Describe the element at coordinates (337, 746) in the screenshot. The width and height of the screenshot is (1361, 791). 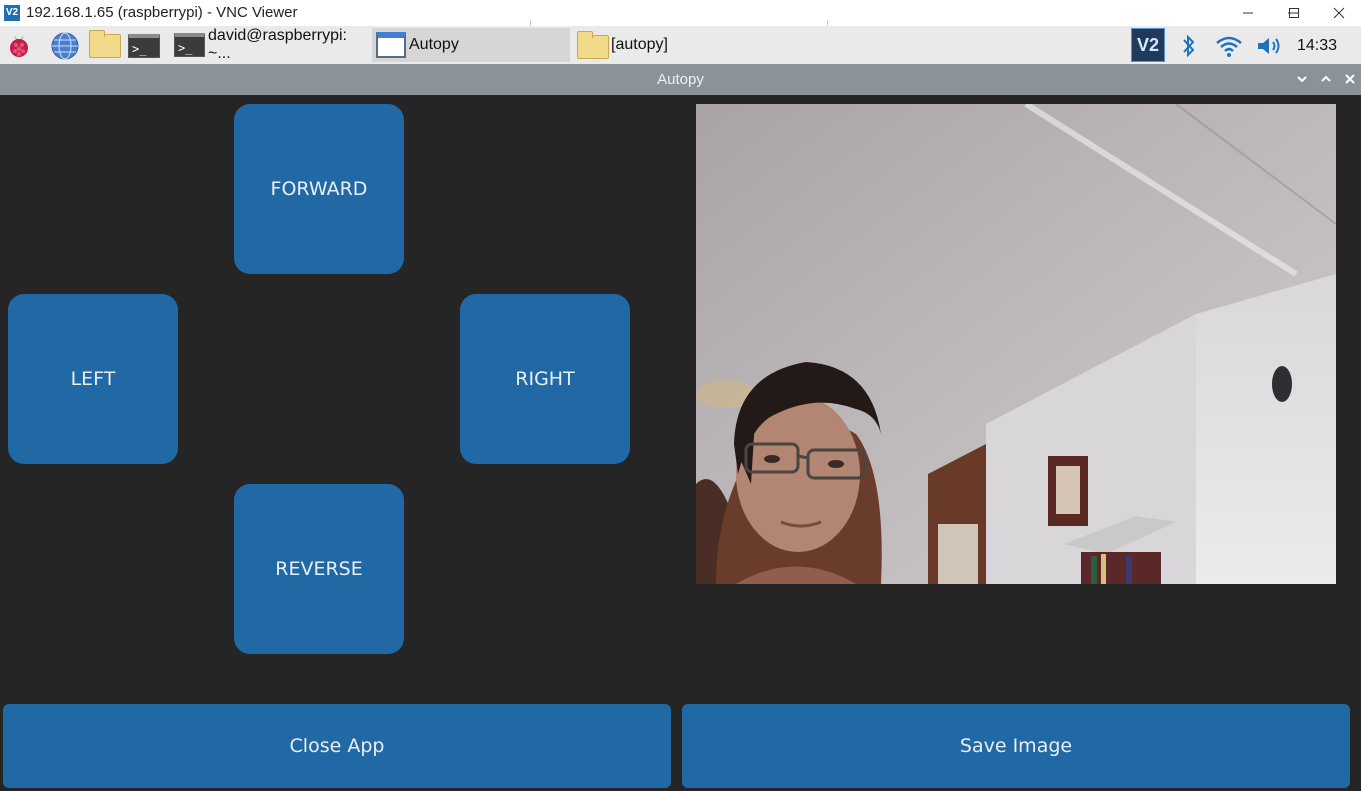
I see `close-app-button: Close App` at that location.